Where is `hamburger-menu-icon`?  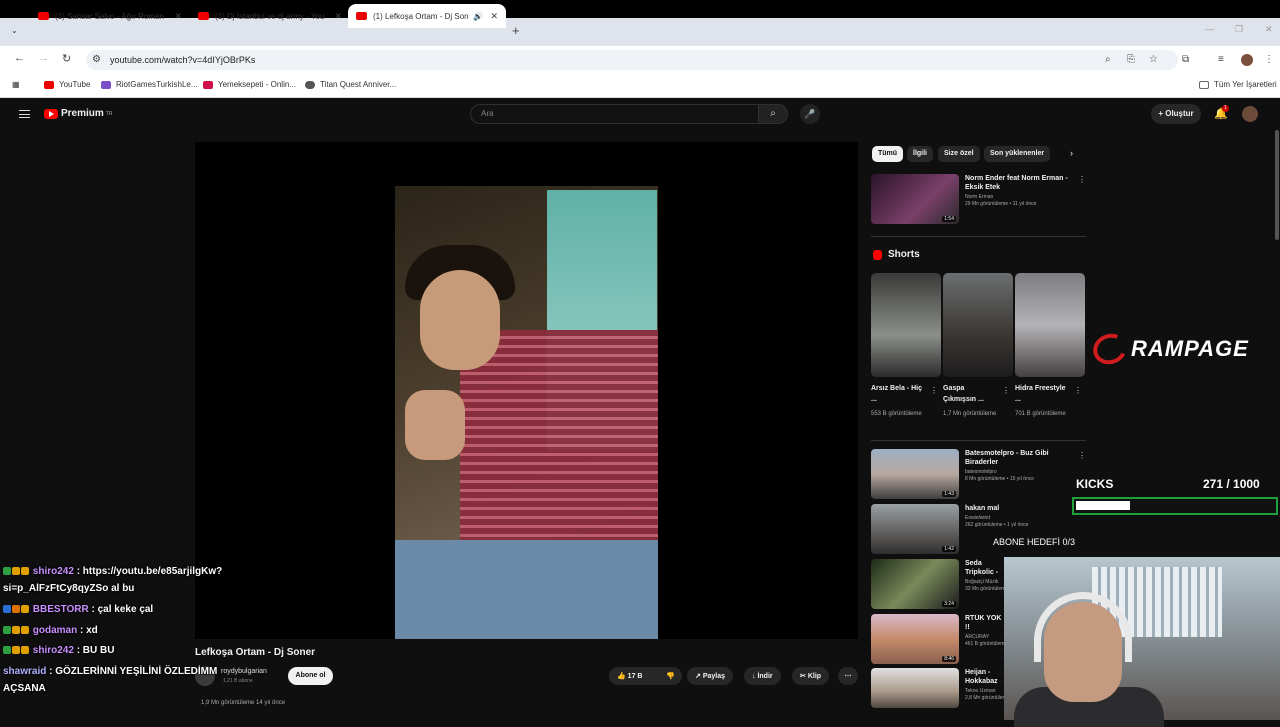
hamburger-menu-icon is located at coordinates (24, 114).